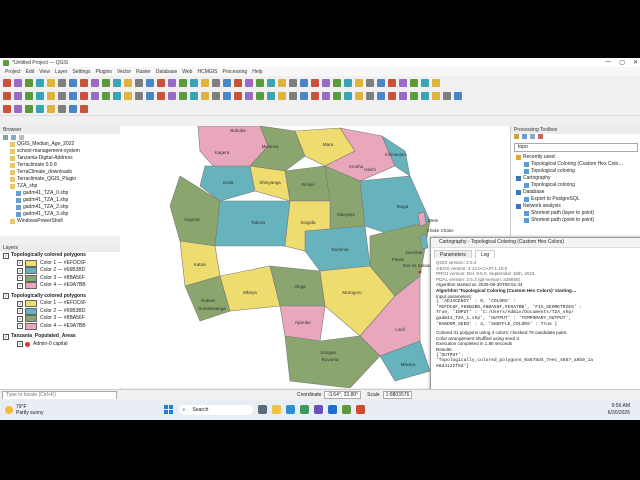 Image resolution: width=640 pixels, height=480 pixels. What do you see at coordinates (262, 409) in the screenshot?
I see `task-view-icon` at bounding box center [262, 409].